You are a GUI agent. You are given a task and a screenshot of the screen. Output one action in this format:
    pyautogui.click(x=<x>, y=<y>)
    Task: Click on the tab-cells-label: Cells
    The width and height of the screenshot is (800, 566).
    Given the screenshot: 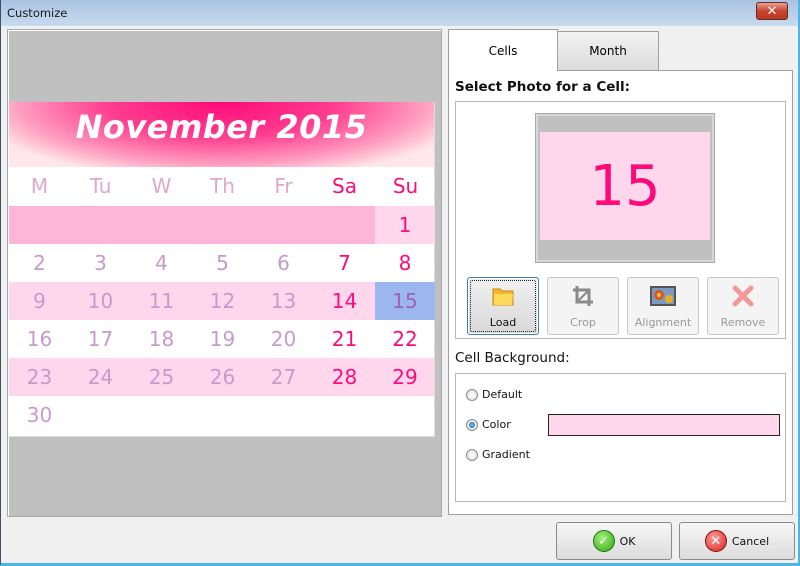 What is the action you would take?
    pyautogui.click(x=503, y=50)
    